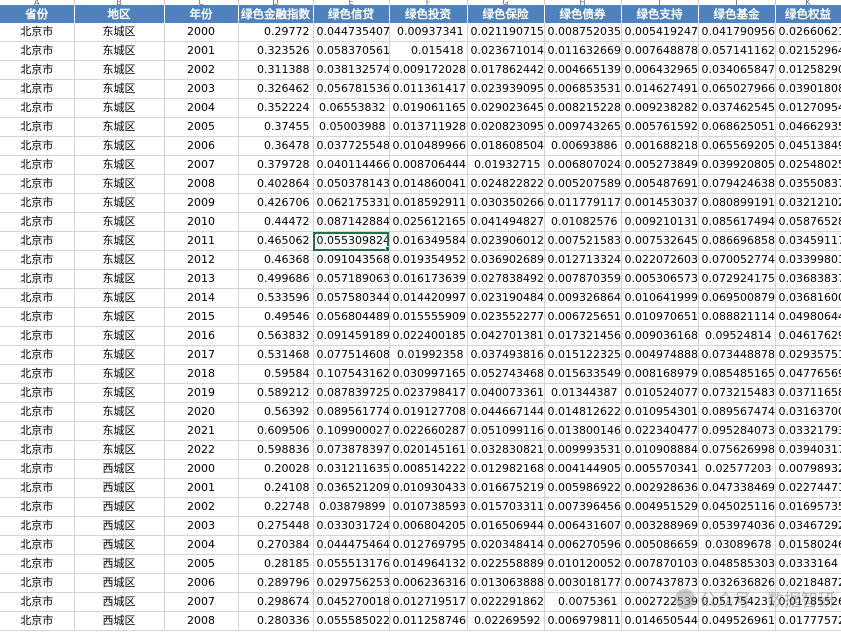 This screenshot has width=841, height=633. Describe the element at coordinates (660, 412) in the screenshot. I see `table-cell: 0.010954301` at that location.